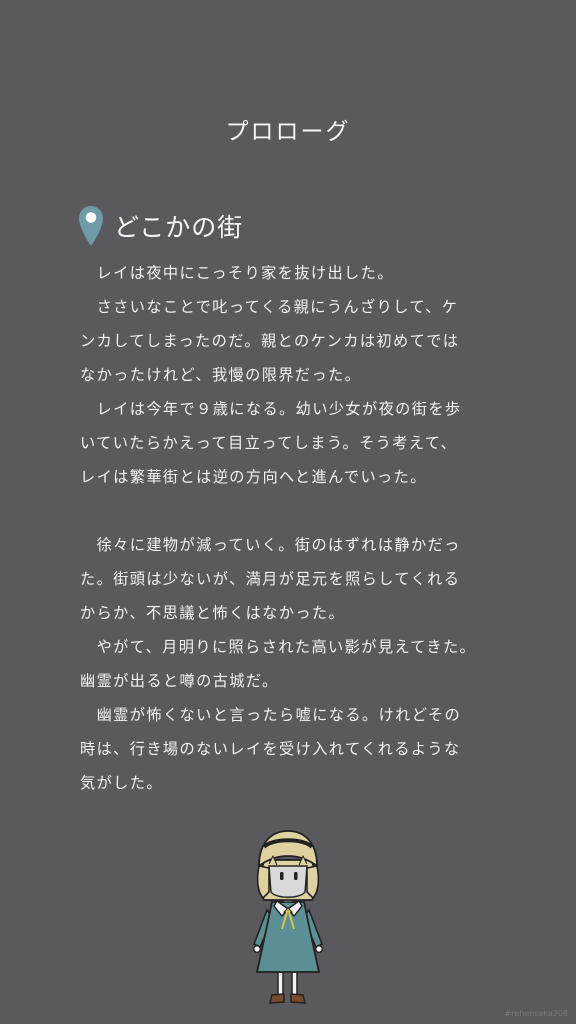 This screenshot has width=576, height=1024. Describe the element at coordinates (288, 917) in the screenshot. I see `girl-character-illustration` at that location.